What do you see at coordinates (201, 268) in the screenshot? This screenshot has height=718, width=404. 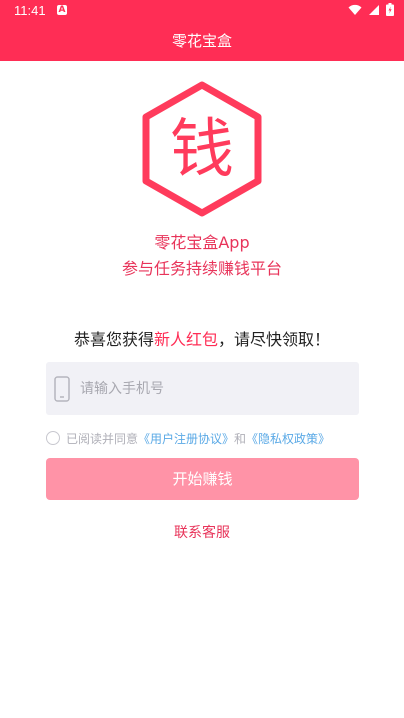 I see `app-slogan: 参与任务持续赚钱平台` at bounding box center [201, 268].